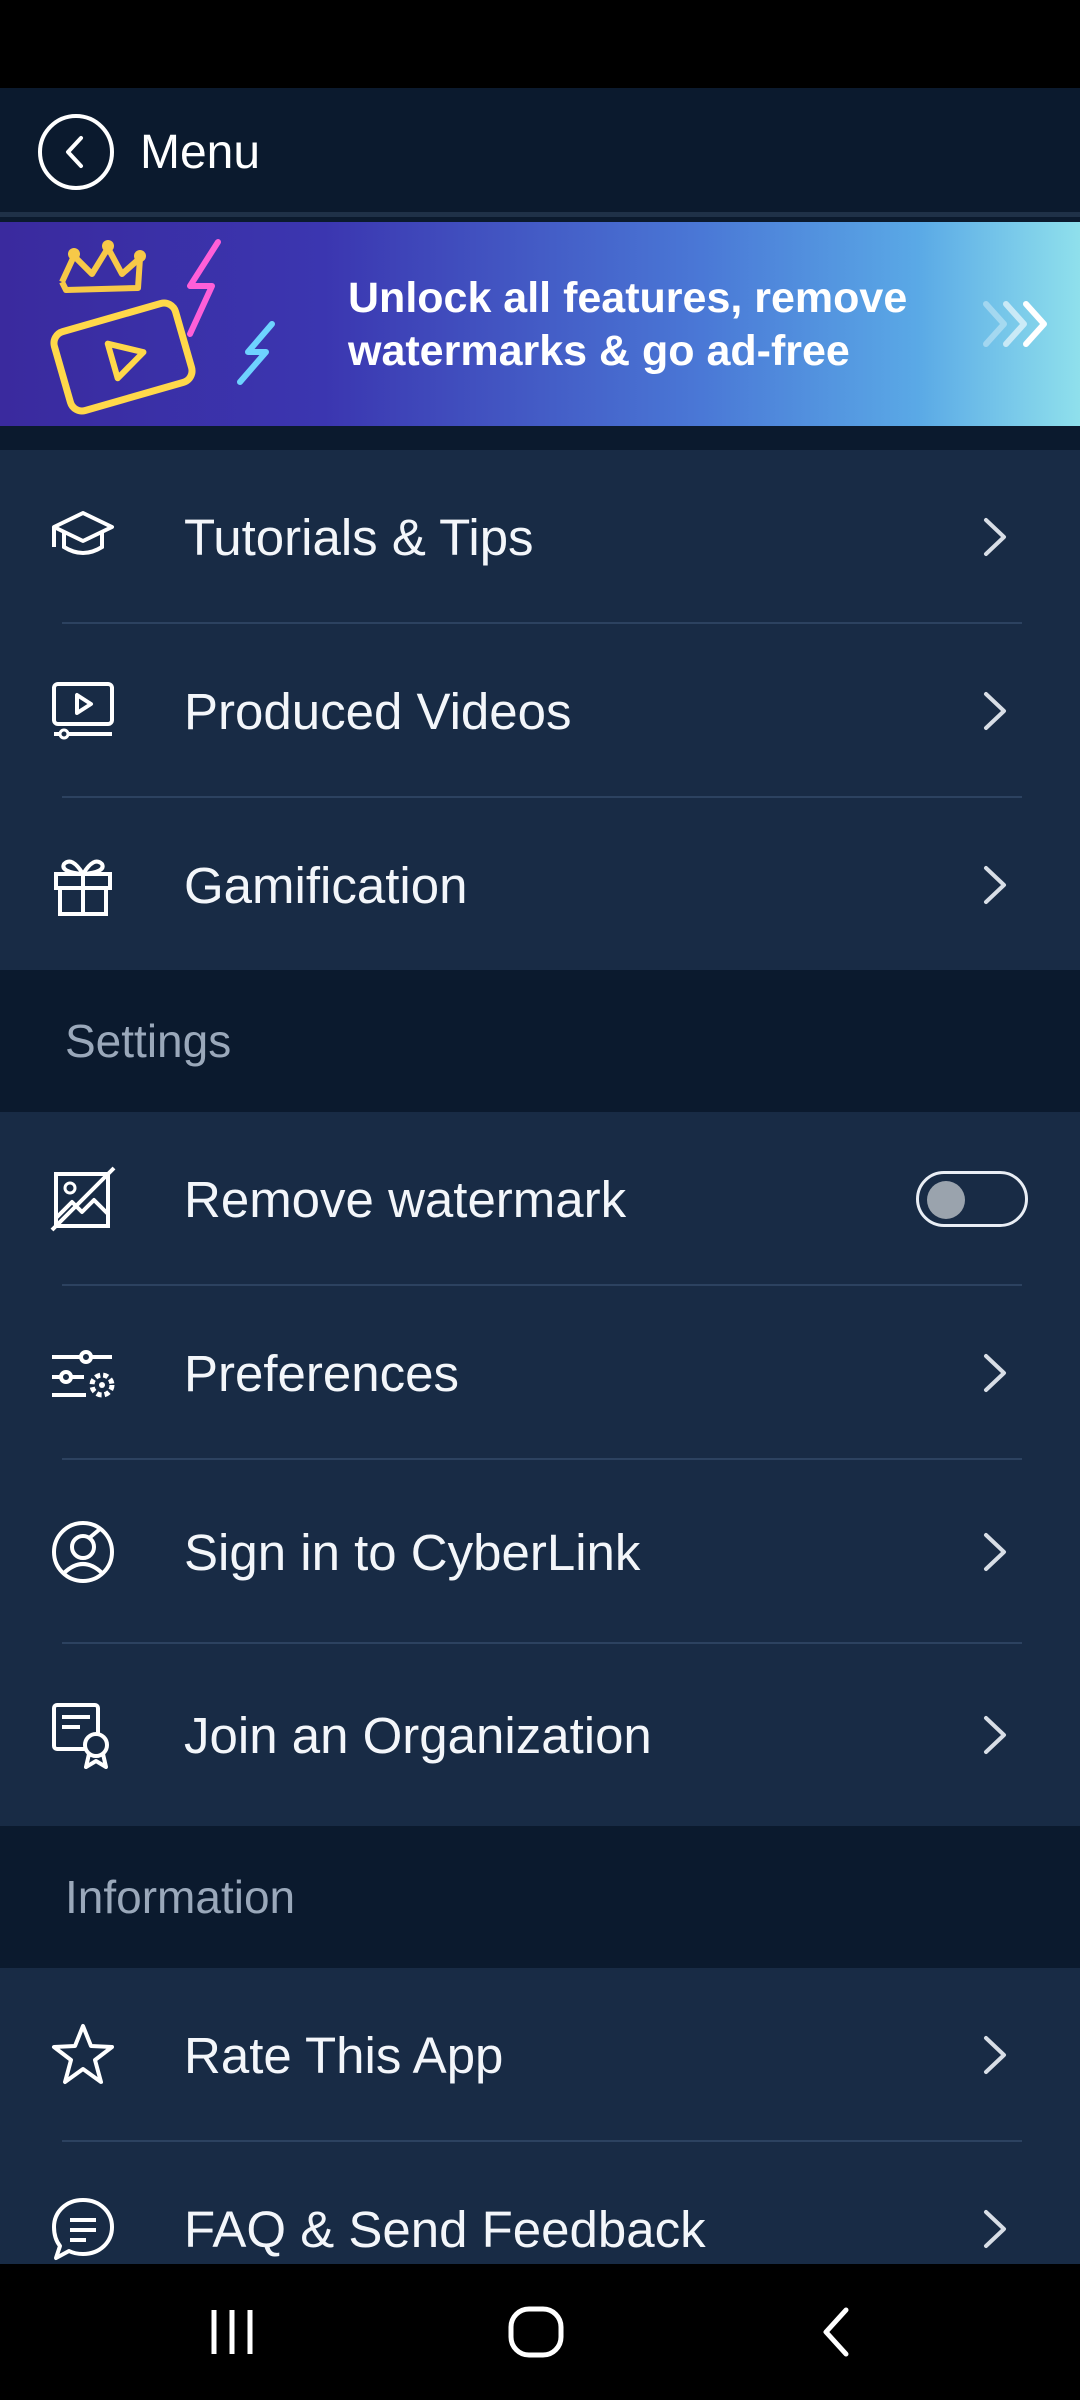 This screenshot has width=1080, height=2400. I want to click on gift-icon, so click(83, 885).